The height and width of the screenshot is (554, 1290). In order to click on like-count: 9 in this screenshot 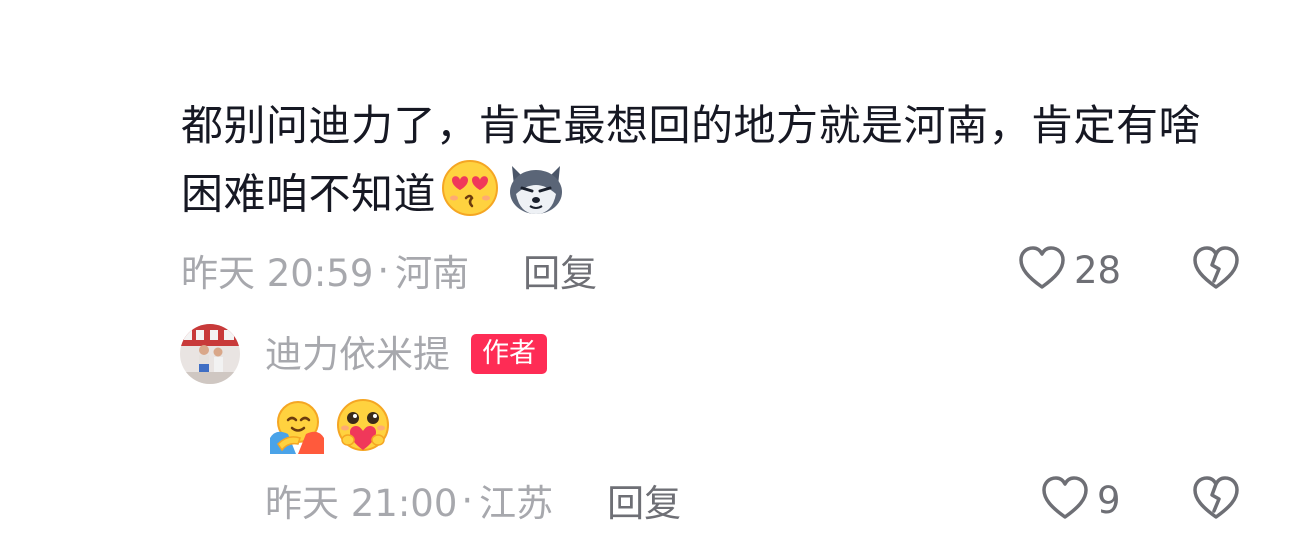, I will do `click(1109, 500)`.